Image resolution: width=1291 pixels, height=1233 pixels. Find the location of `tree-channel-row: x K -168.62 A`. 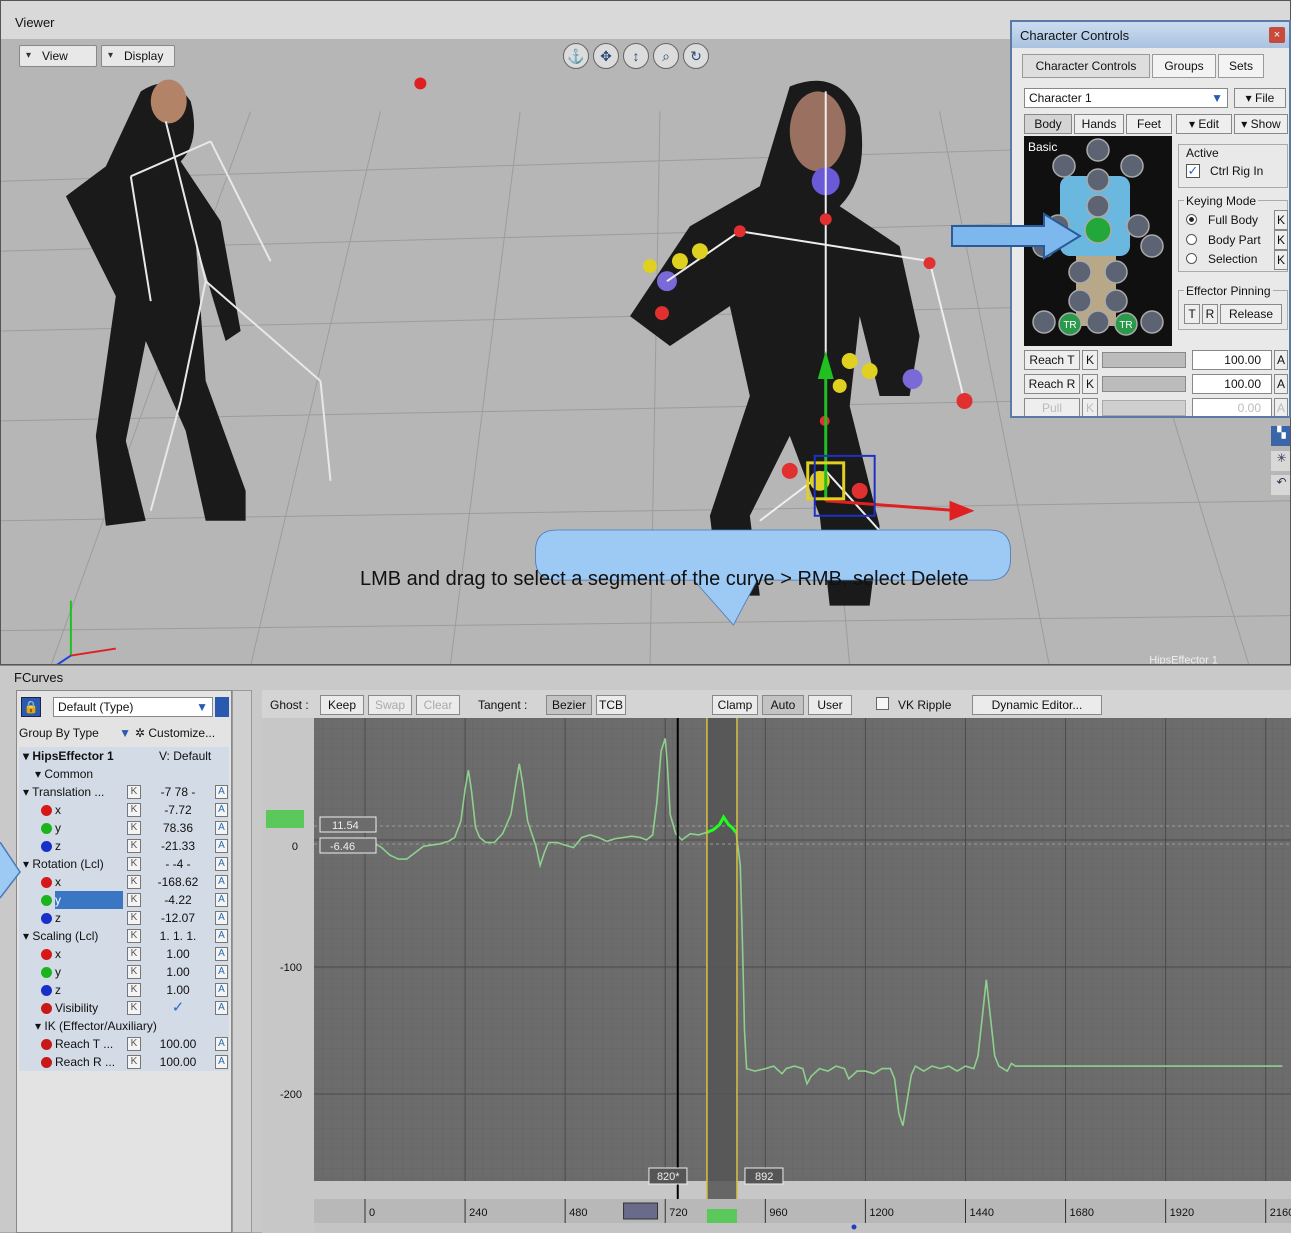

tree-channel-row: x K -168.62 A is located at coordinates (124, 882).